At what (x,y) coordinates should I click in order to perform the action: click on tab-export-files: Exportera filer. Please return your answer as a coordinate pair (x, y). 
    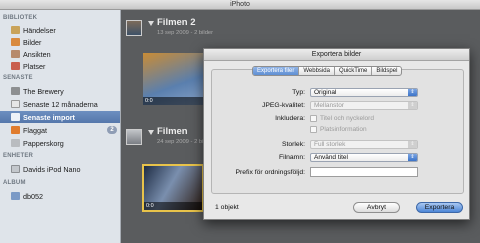
    Looking at the image, I should click on (276, 71).